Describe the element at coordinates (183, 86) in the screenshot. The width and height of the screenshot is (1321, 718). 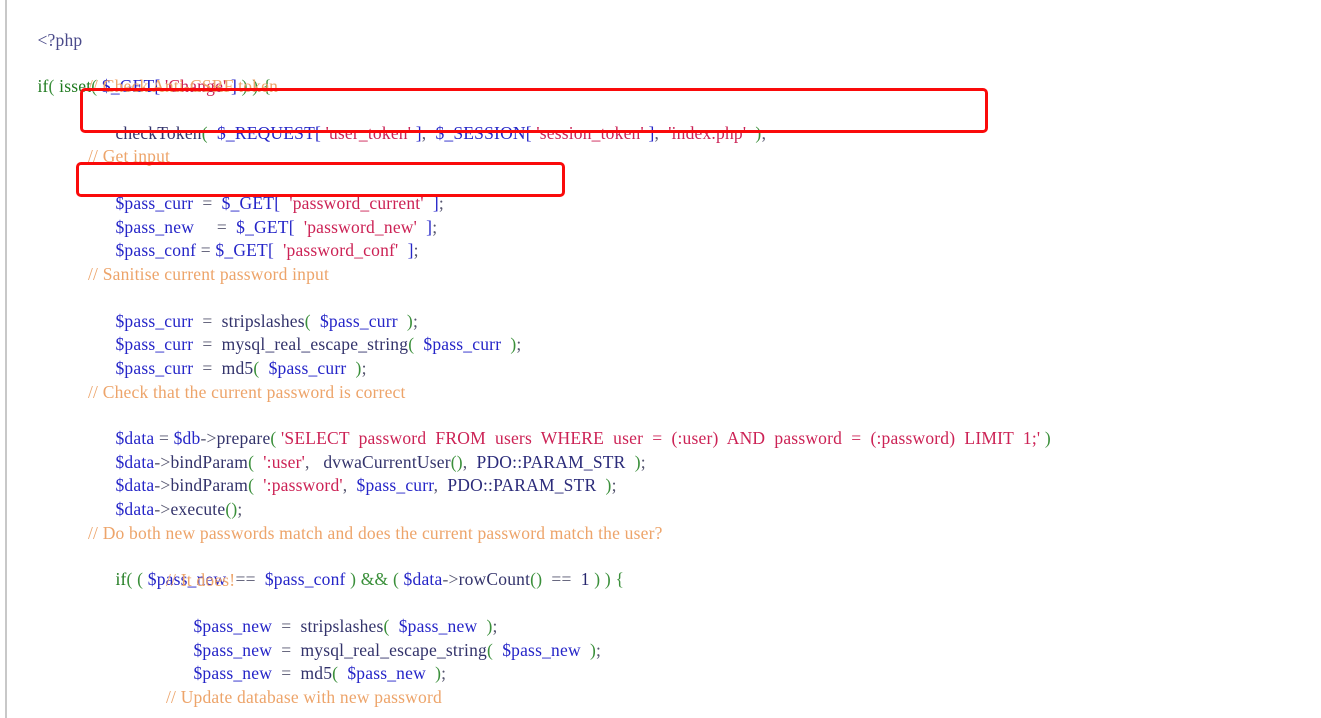
I see `code-comment-line: // Check Anti-CSRF token` at that location.